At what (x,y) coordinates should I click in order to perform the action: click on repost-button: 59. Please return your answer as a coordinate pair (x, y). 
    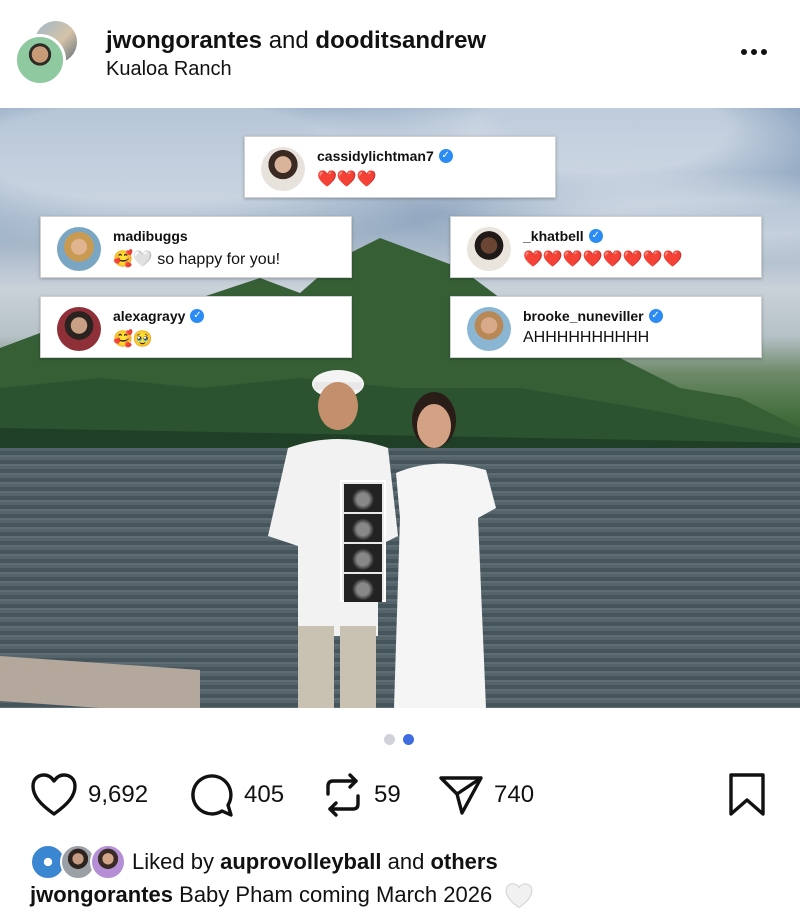
    Looking at the image, I should click on (361, 795).